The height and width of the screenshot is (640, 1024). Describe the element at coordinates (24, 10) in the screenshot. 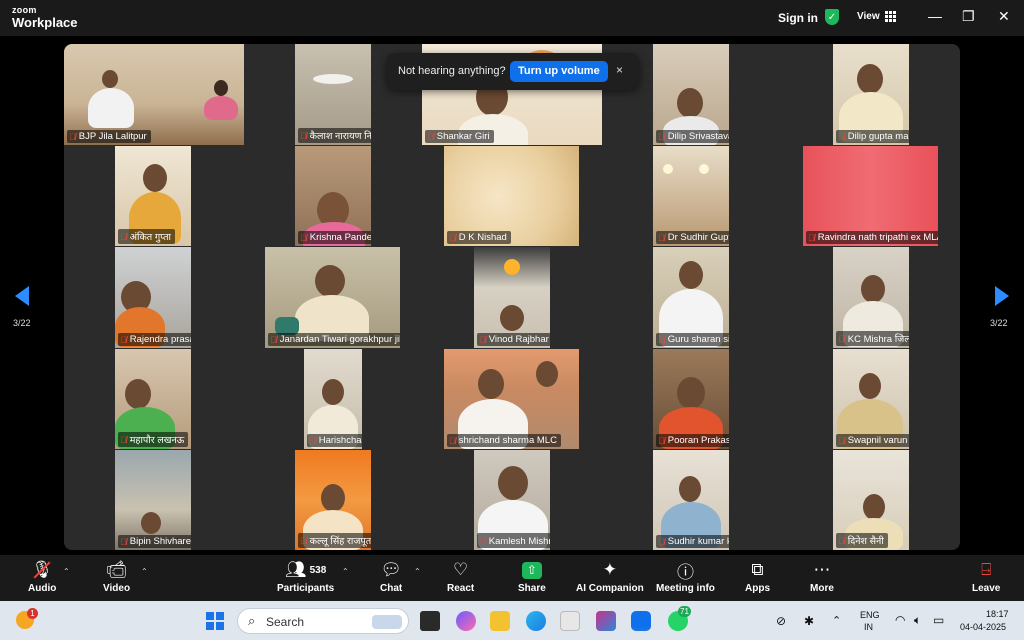

I see `logo-line1: zoom` at that location.